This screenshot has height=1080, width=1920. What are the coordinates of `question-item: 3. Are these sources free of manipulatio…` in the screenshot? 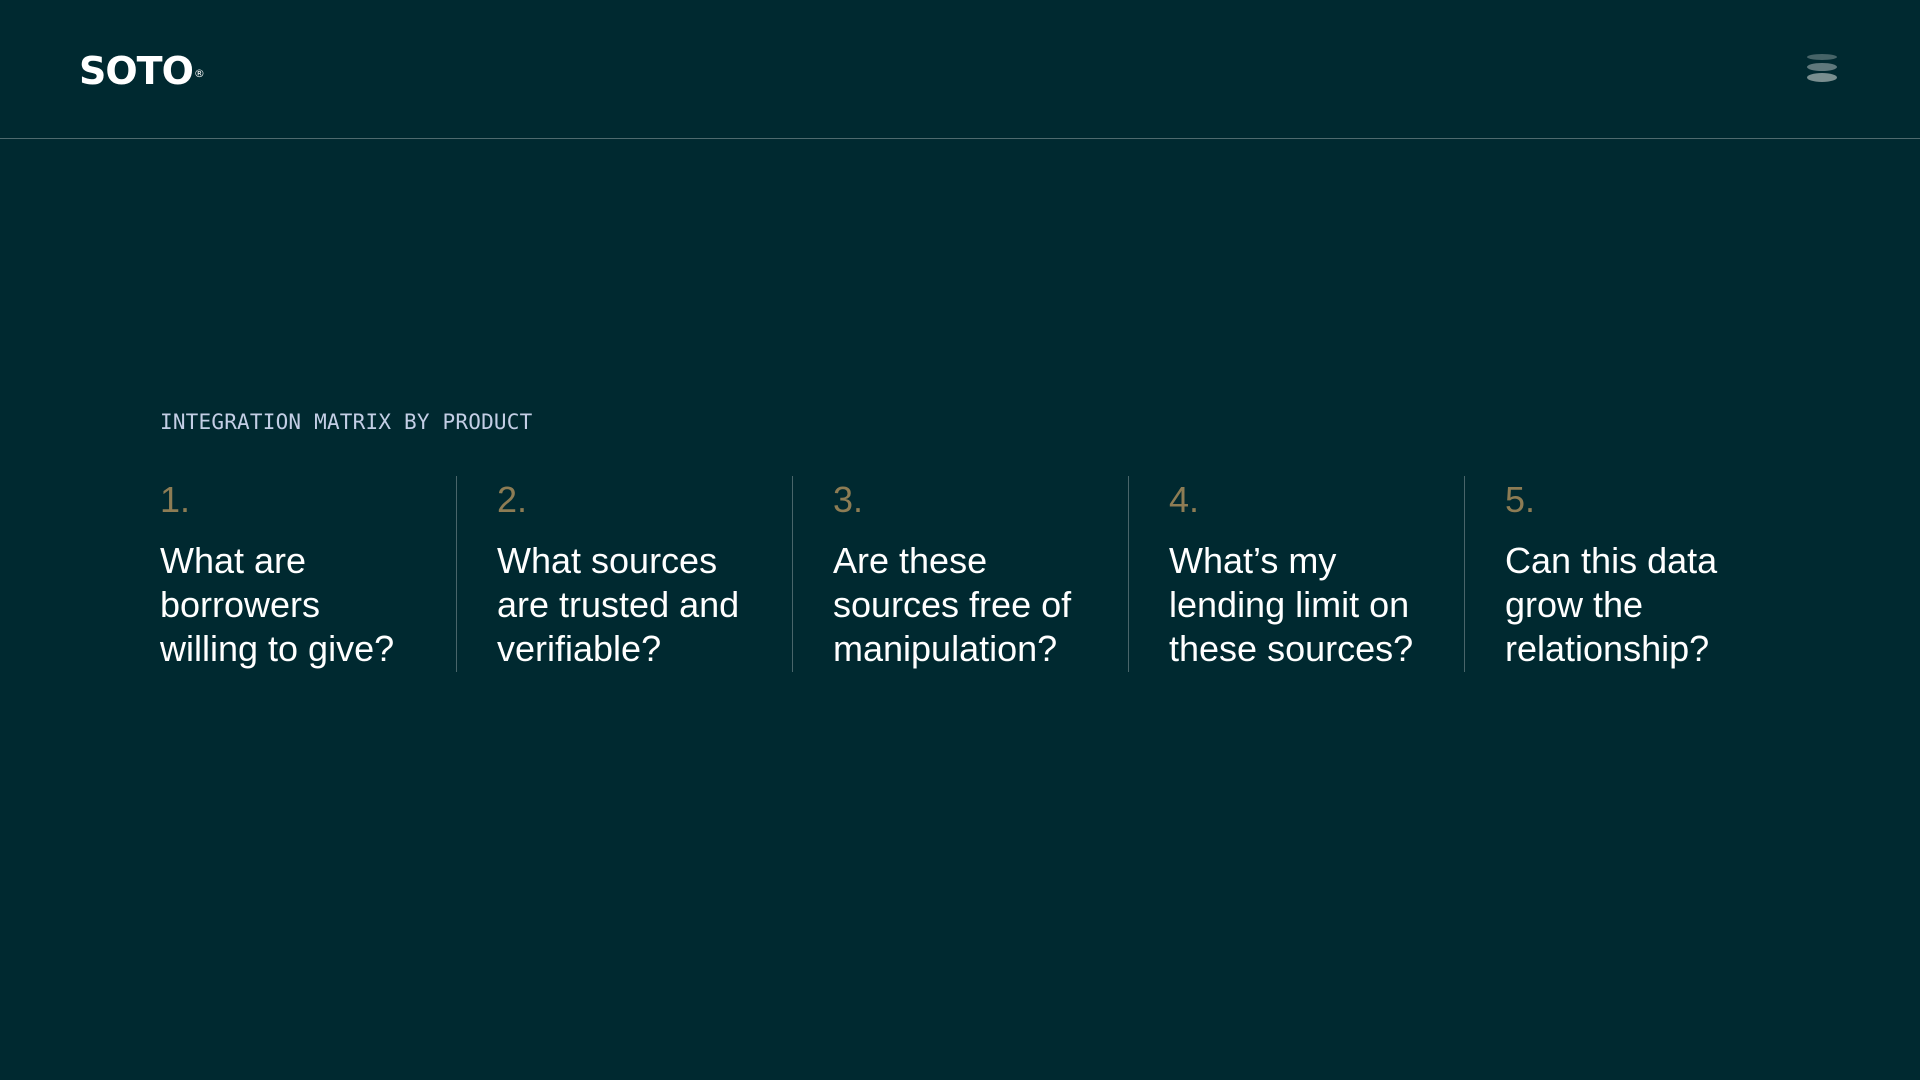 It's located at (960, 574).